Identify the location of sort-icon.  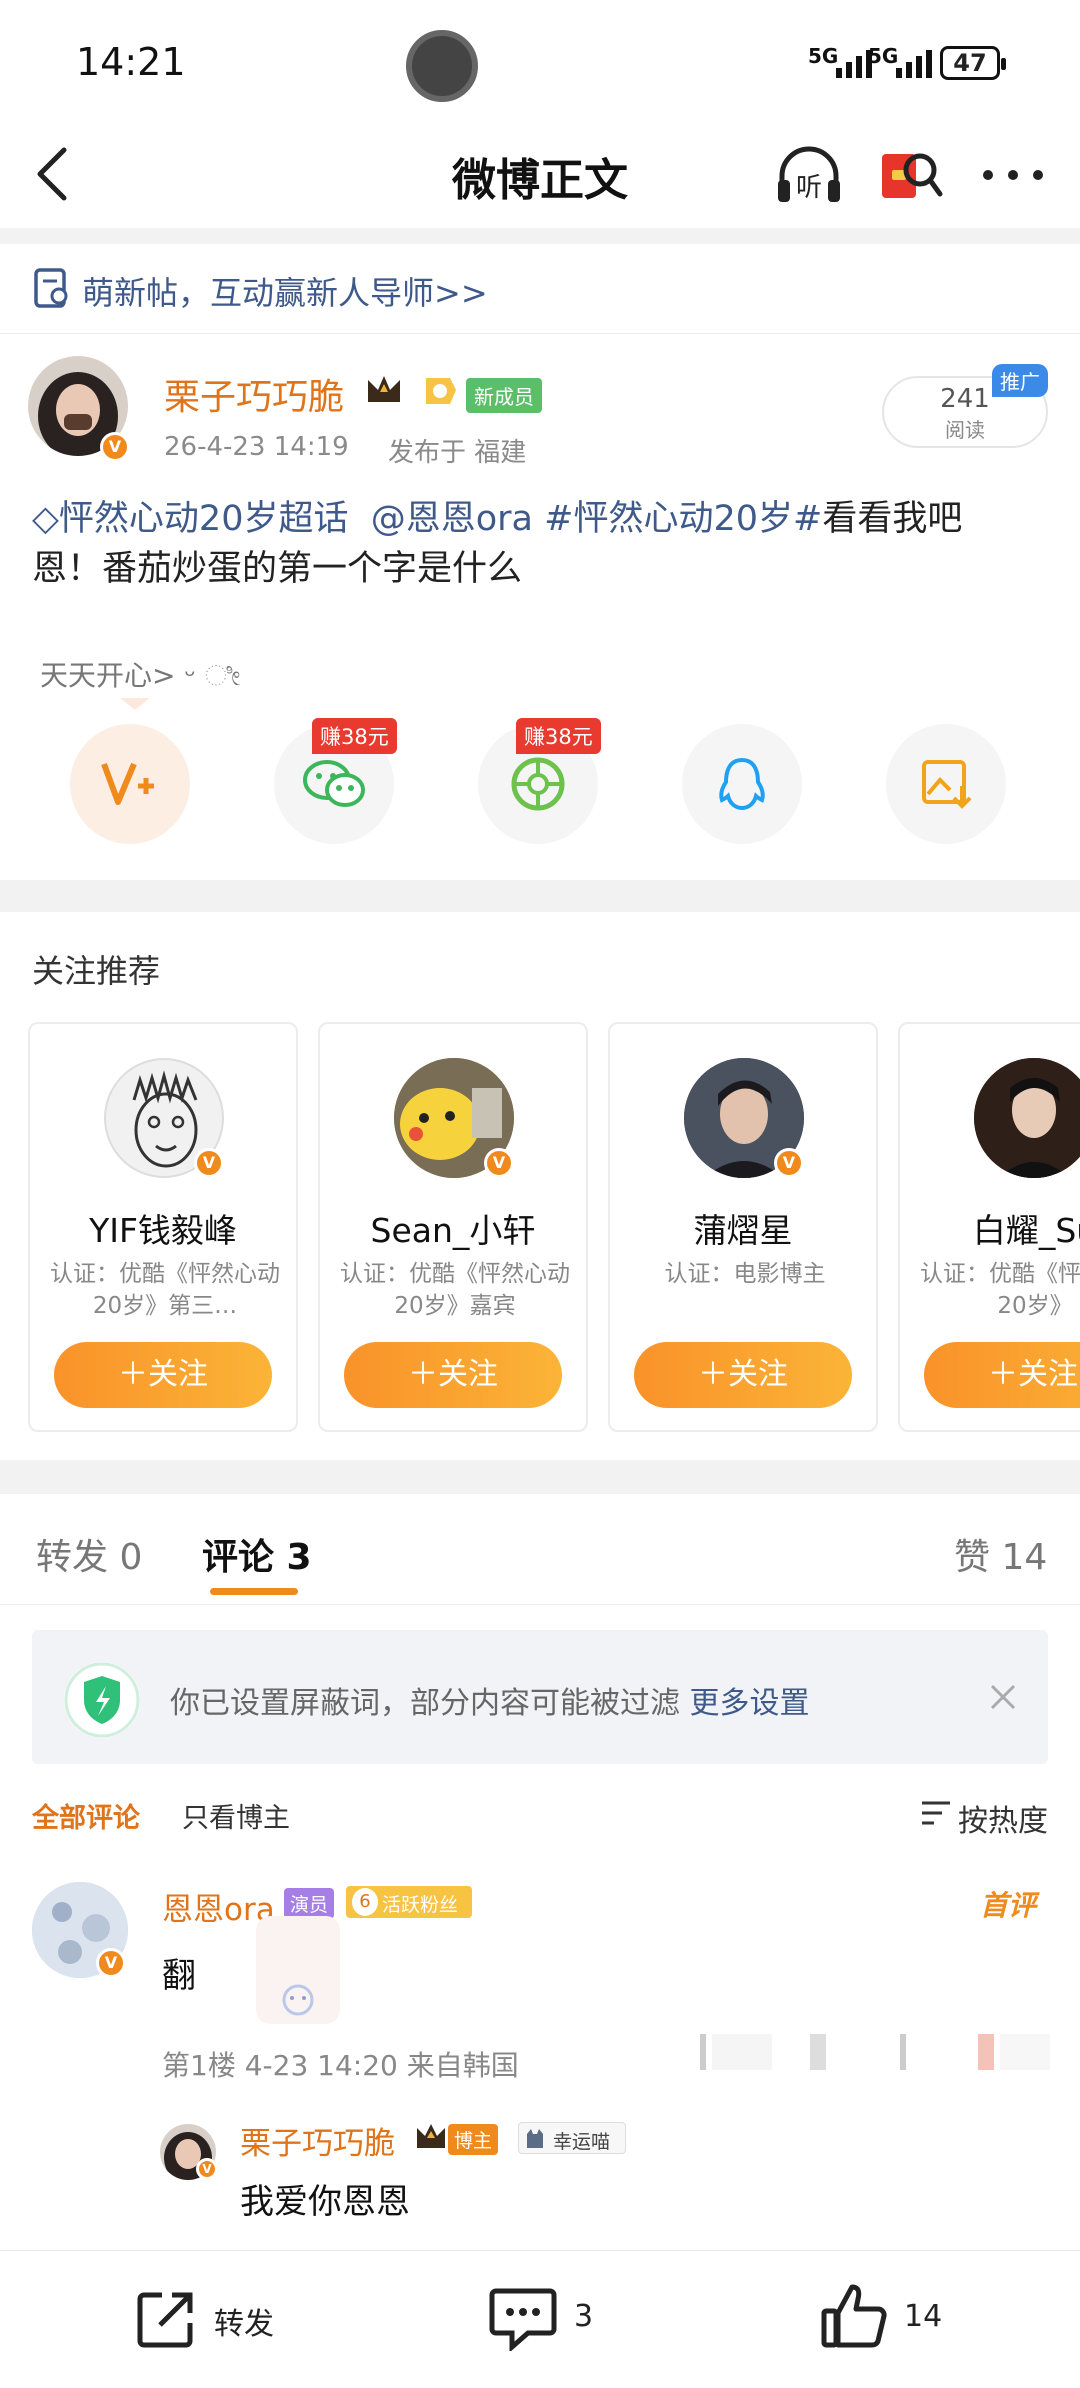
(937, 1813).